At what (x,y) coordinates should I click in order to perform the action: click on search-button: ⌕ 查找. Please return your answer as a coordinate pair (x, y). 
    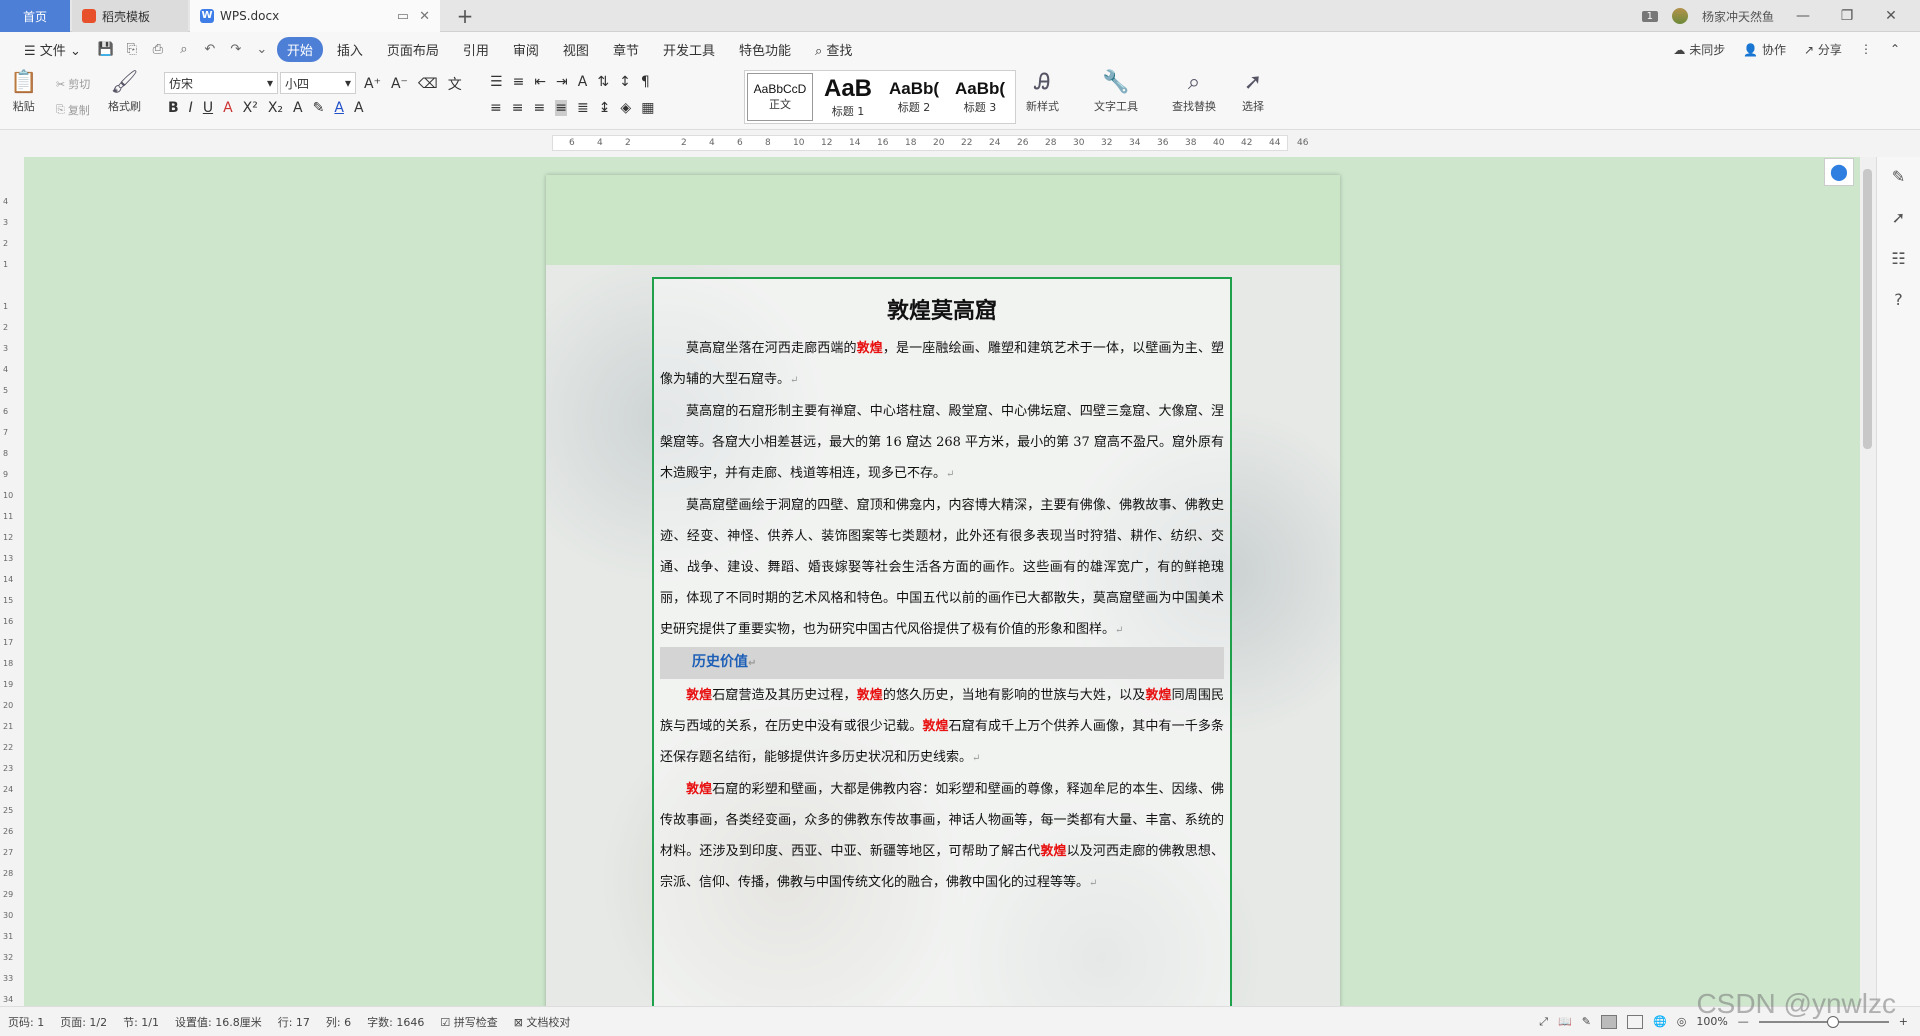
    Looking at the image, I should click on (833, 49).